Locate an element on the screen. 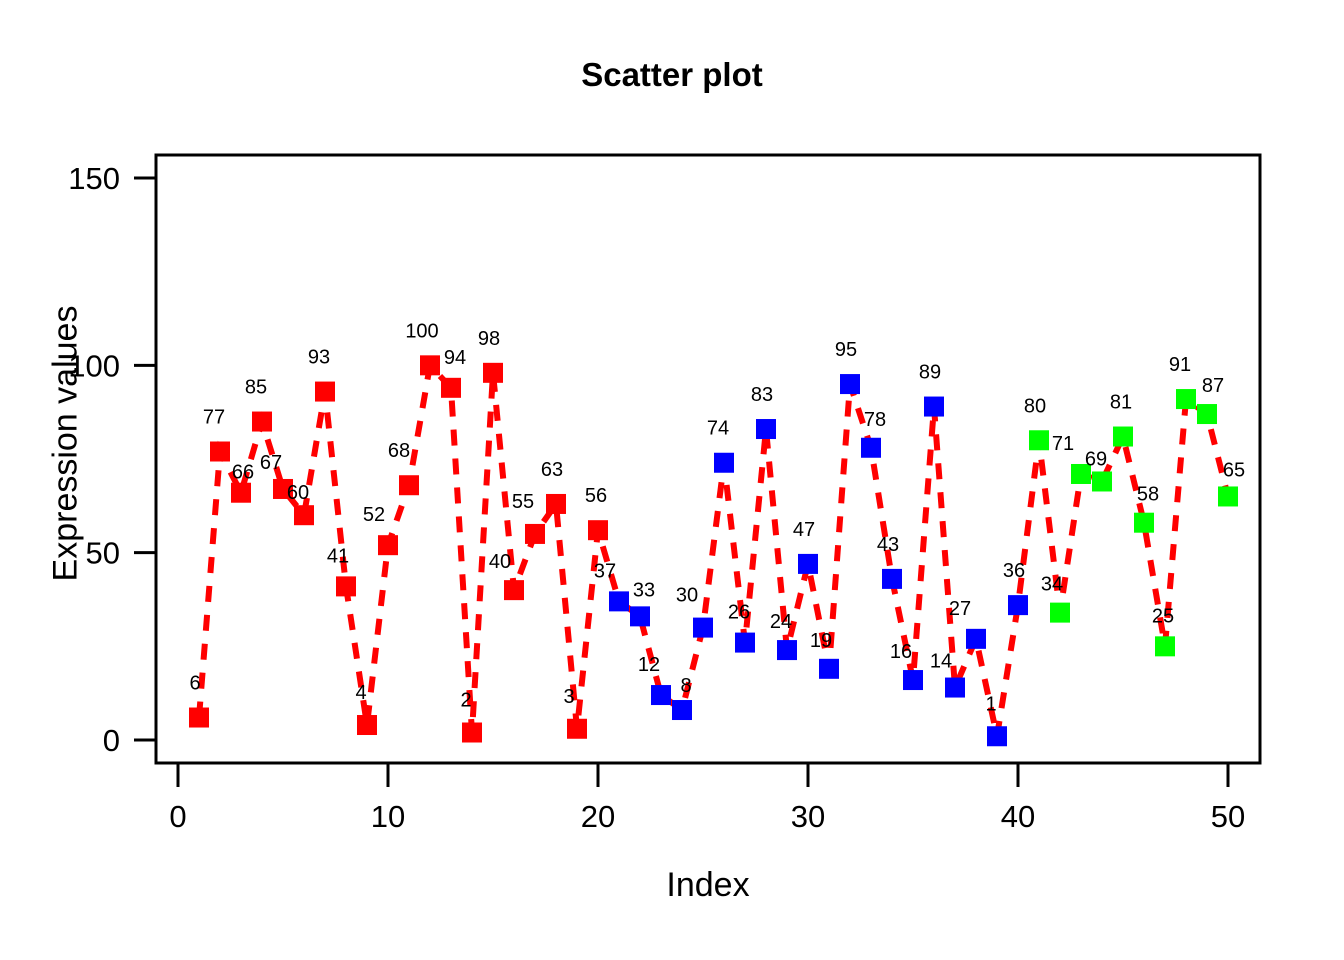 This screenshot has width=1344, height=960. svg-text: 40 is located at coordinates (1018, 816).